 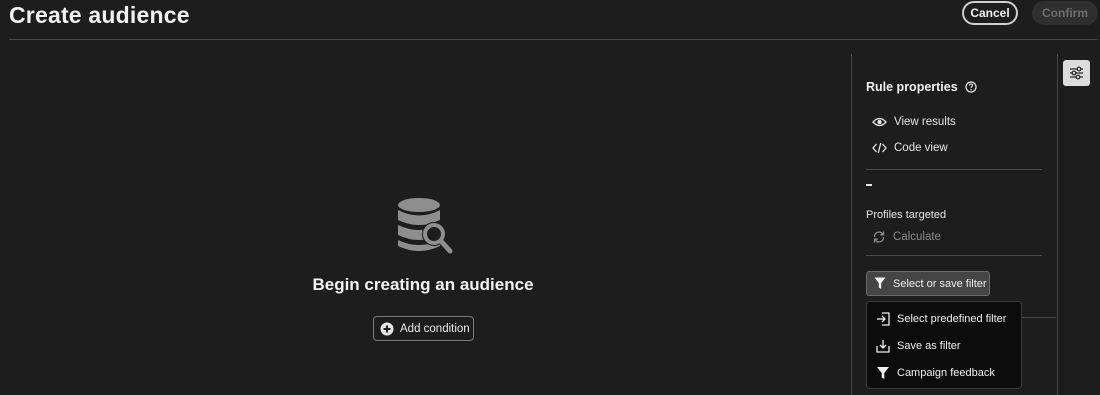 What do you see at coordinates (550, 20) in the screenshot?
I see `page-header: Create audience Cancel Confirm` at bounding box center [550, 20].